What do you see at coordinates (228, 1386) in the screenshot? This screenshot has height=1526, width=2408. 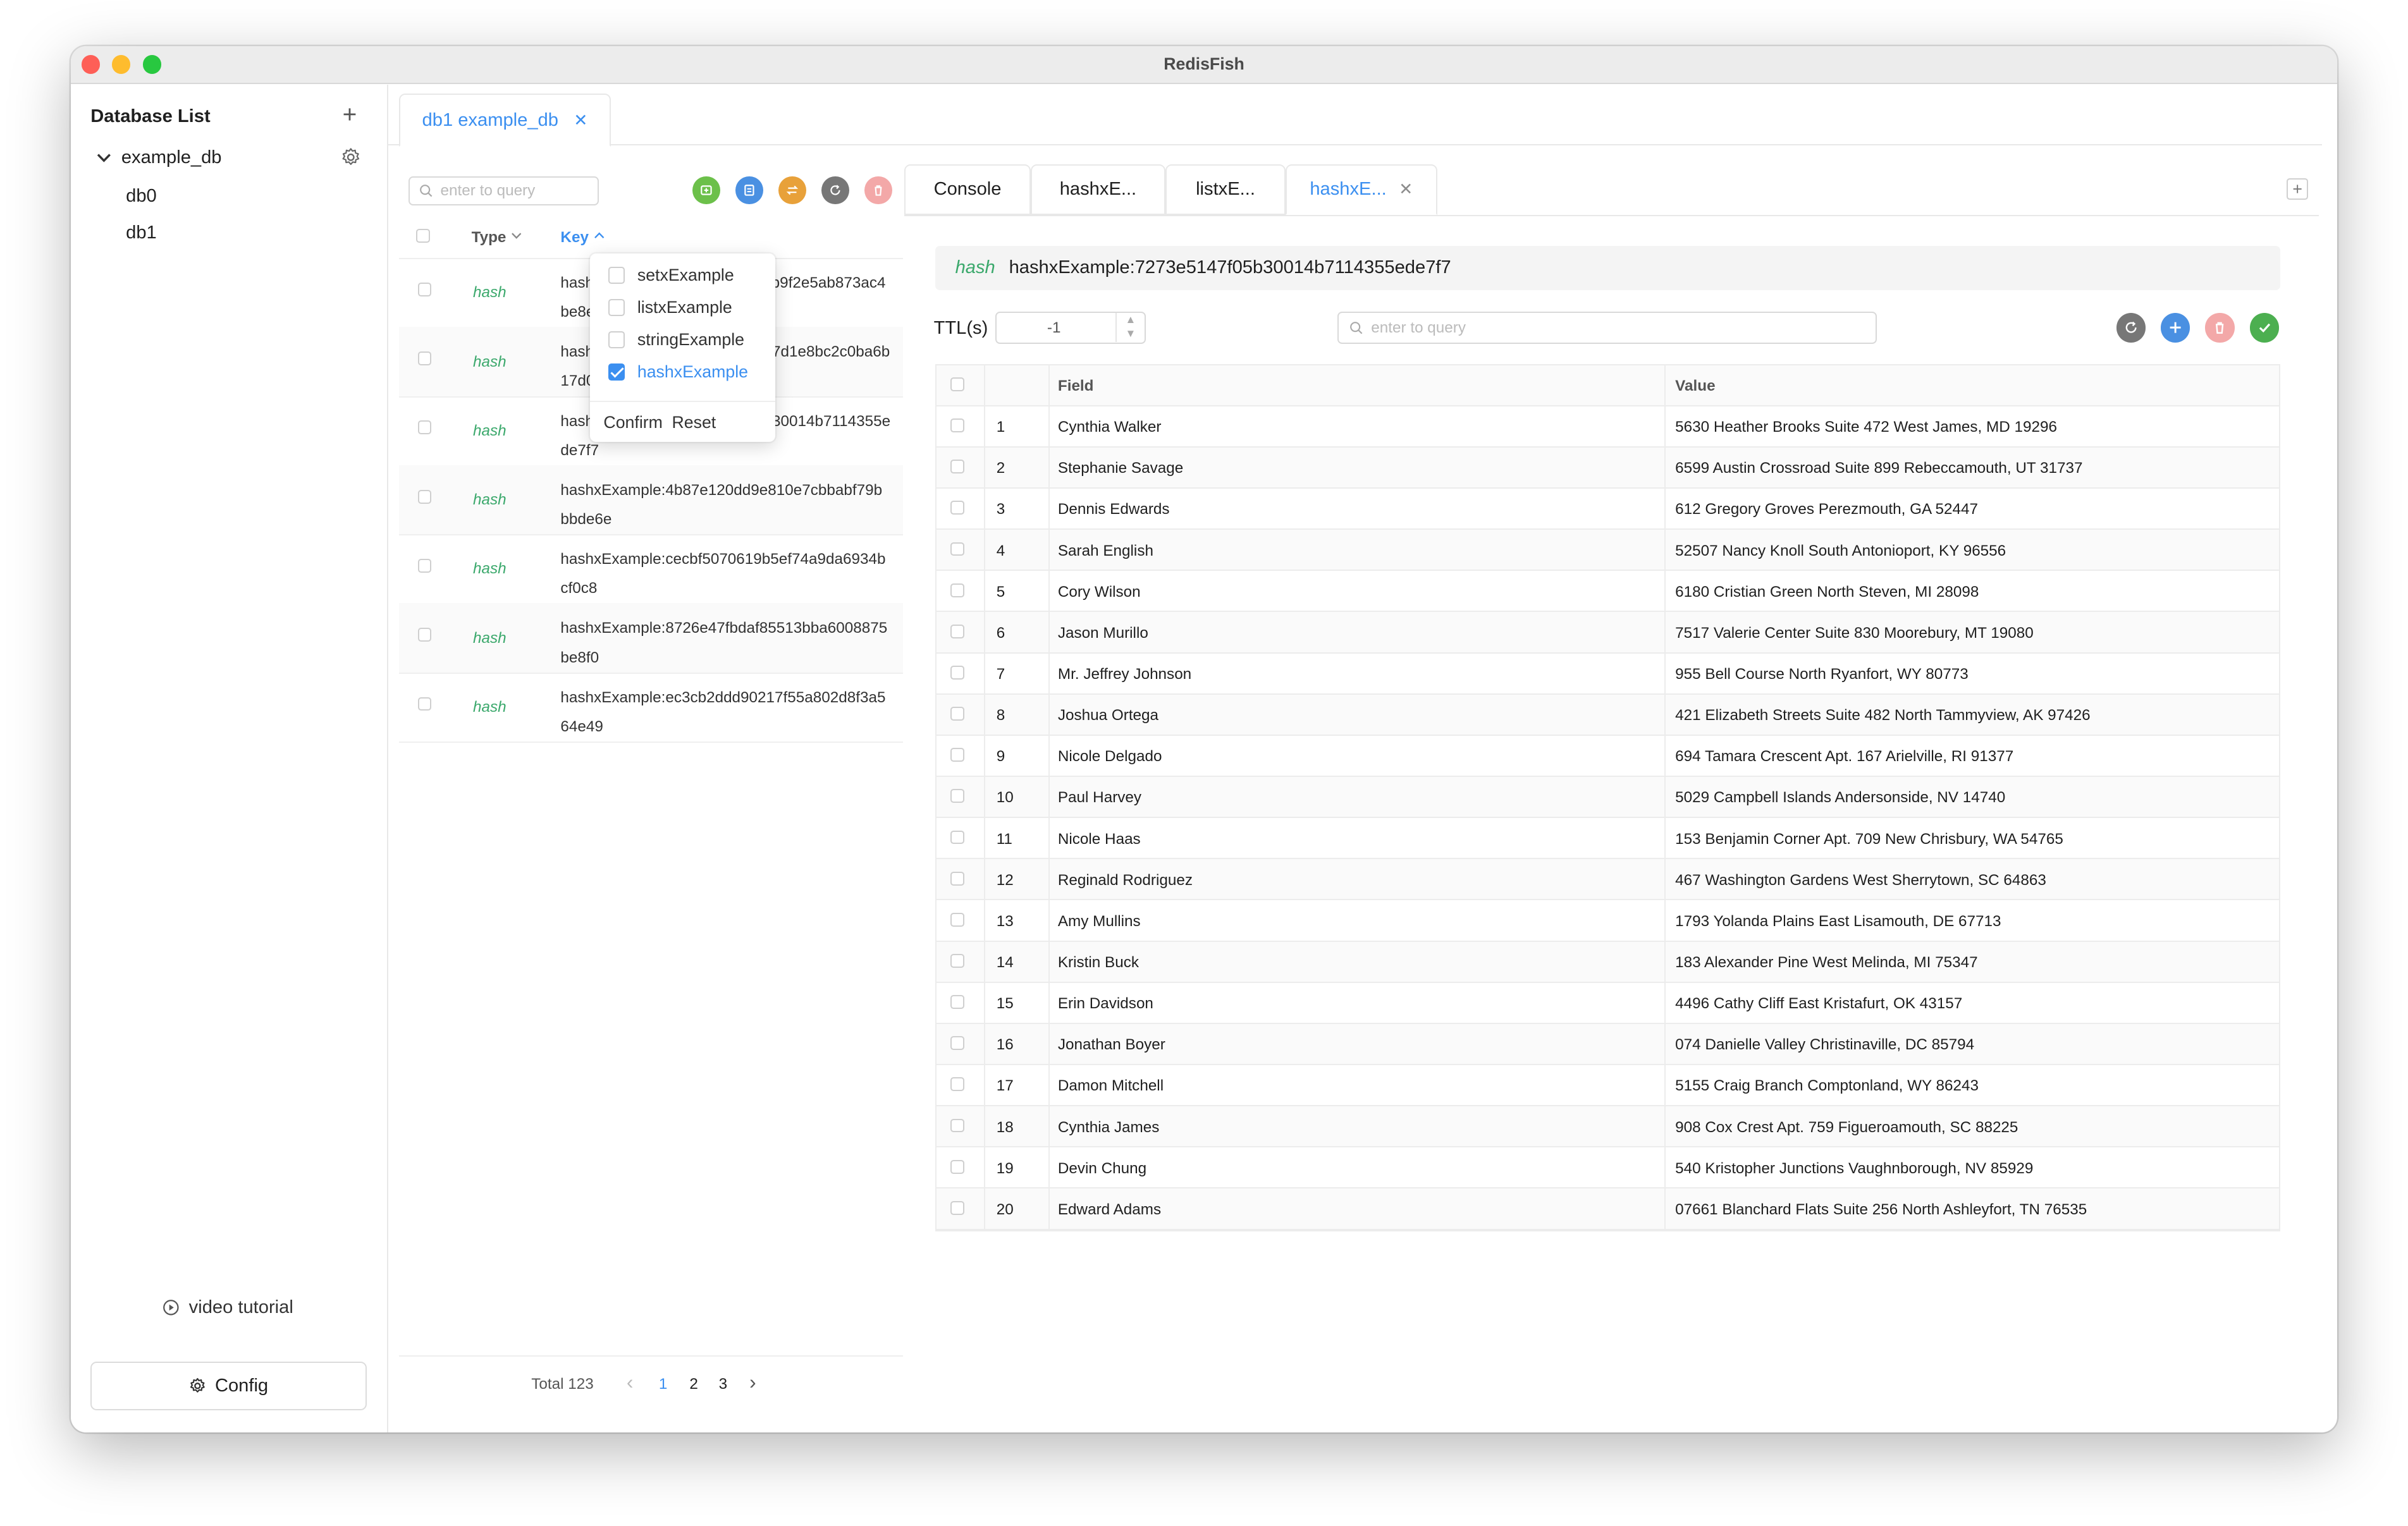 I see `config-button: Config` at bounding box center [228, 1386].